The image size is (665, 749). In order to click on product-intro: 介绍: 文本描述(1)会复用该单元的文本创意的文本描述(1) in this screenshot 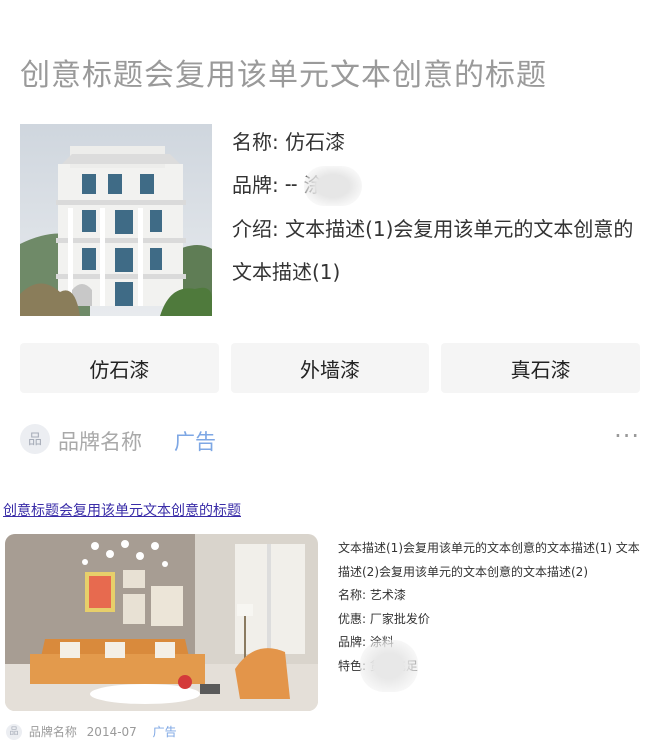, I will do `click(433, 250)`.